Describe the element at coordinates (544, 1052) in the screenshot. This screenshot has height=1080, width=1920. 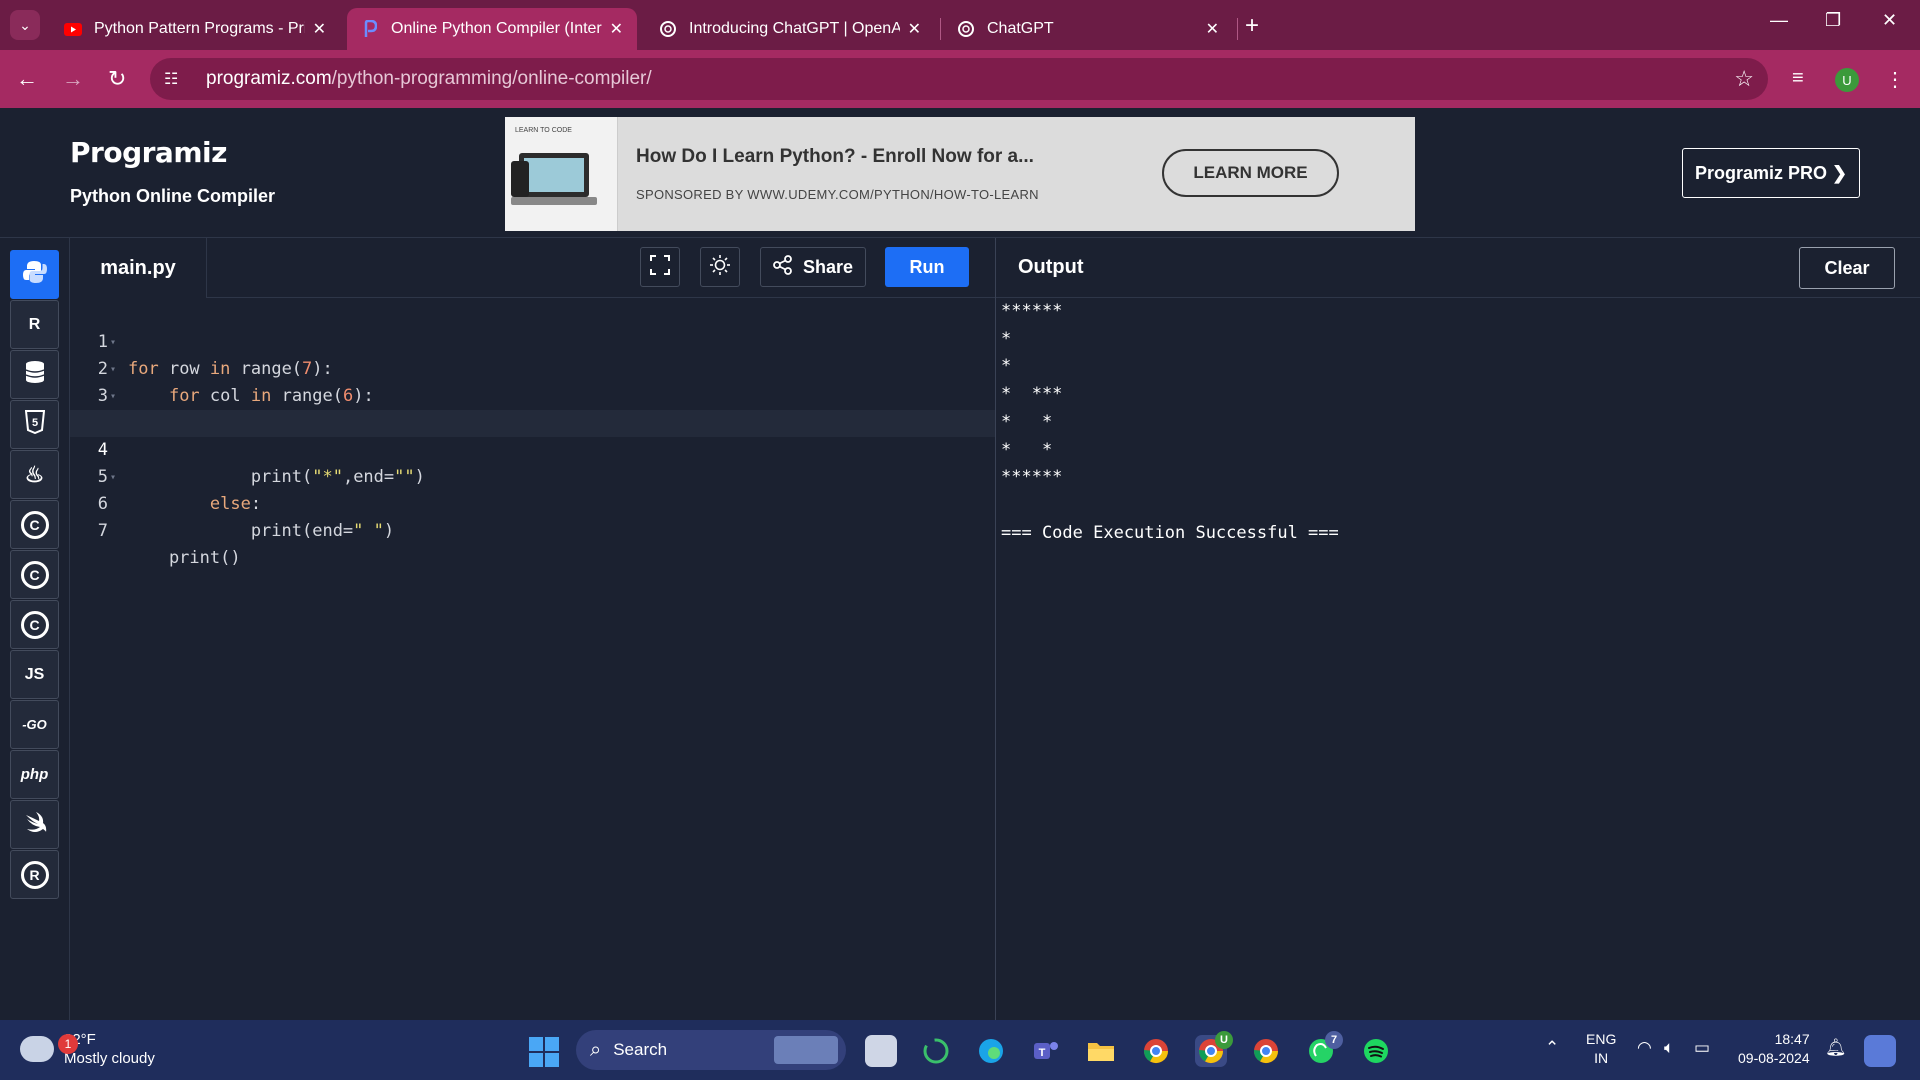
I see `windows-start-icon` at that location.